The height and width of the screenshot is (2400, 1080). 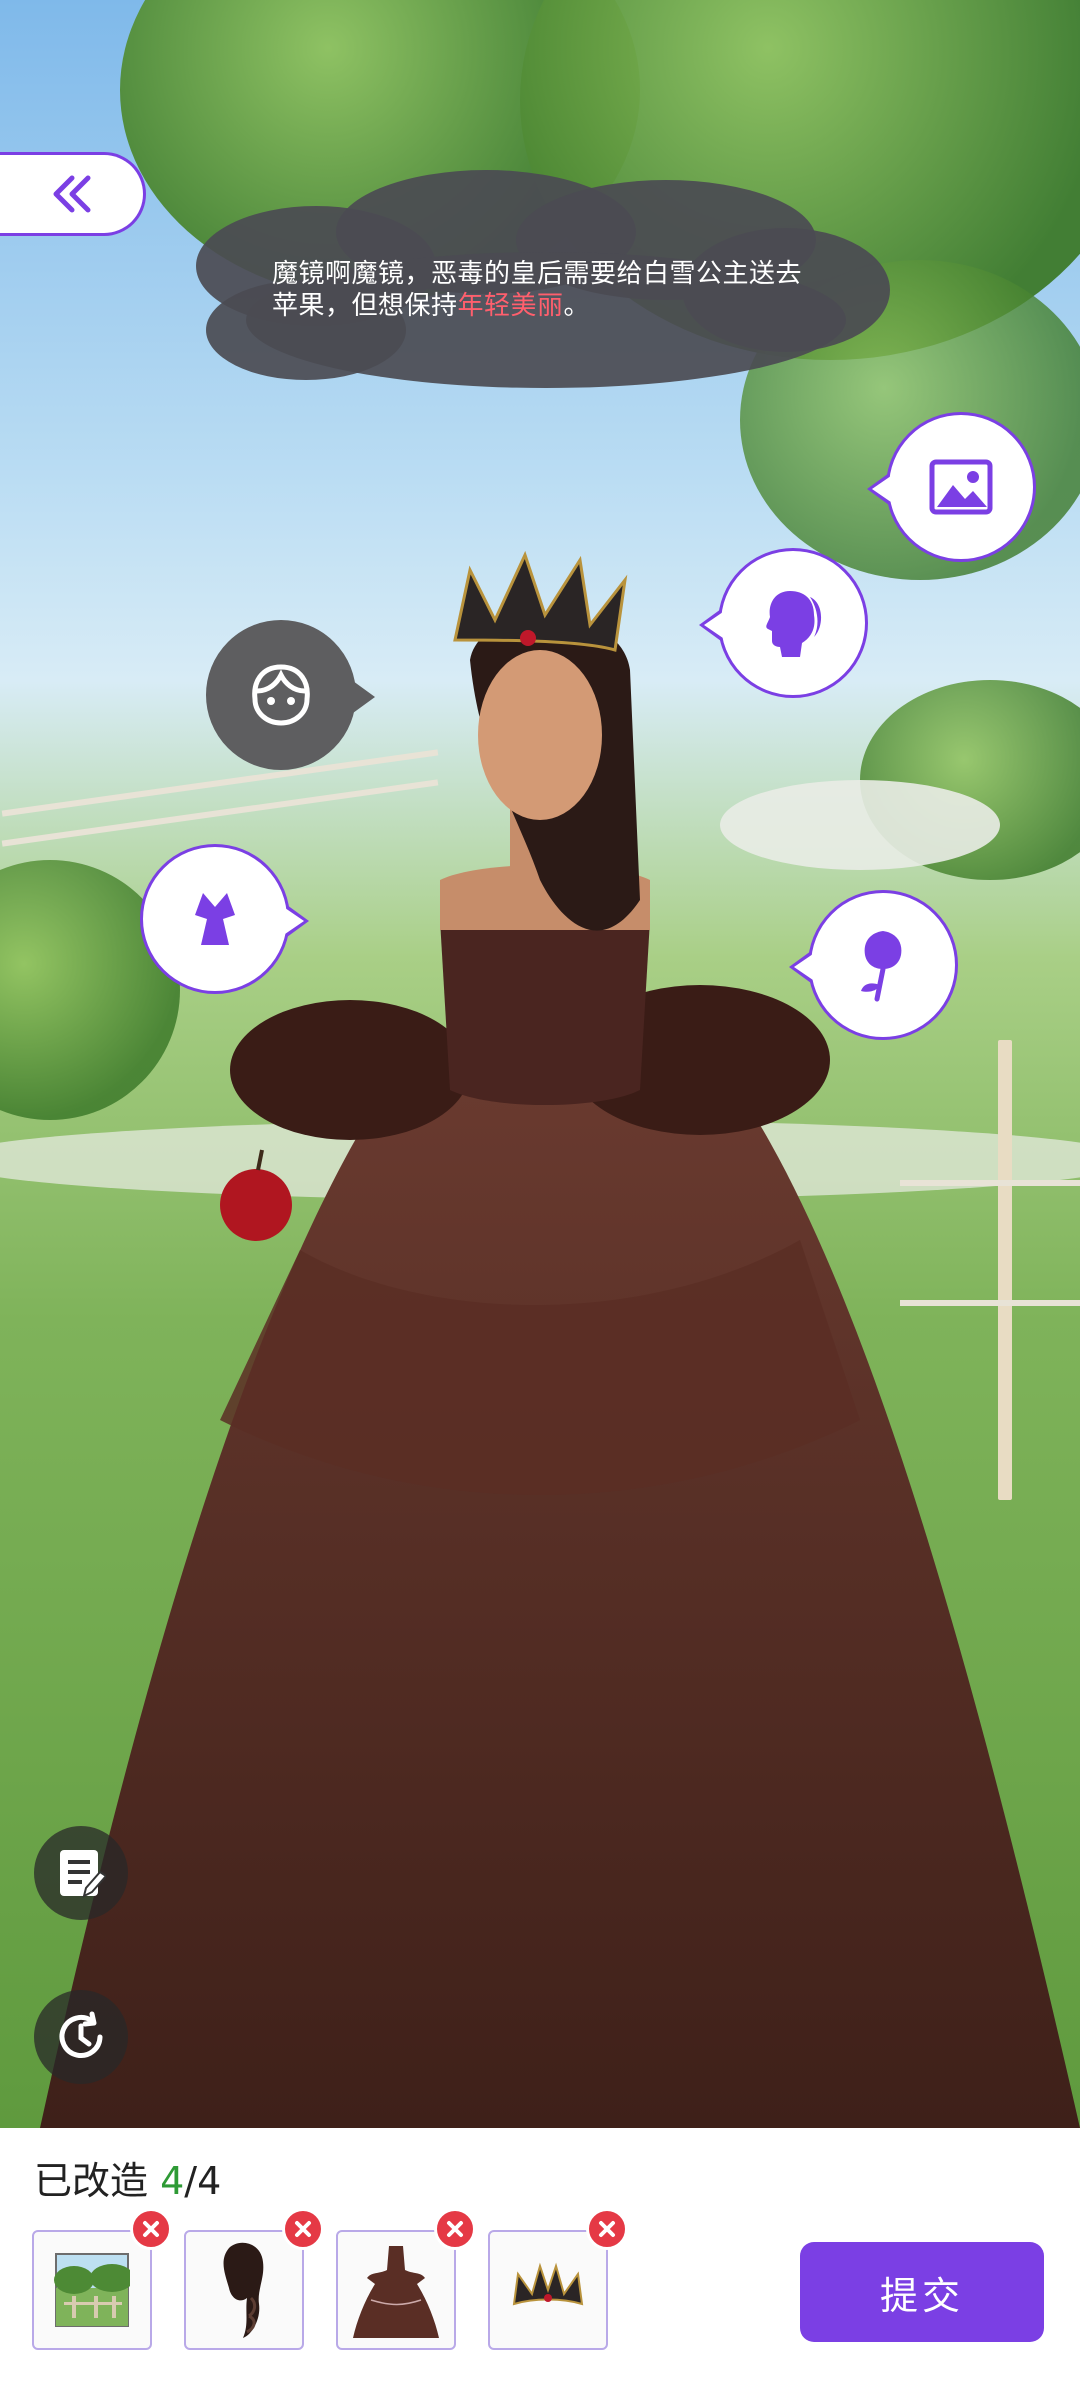 I want to click on notes-button, so click(x=81, y=1873).